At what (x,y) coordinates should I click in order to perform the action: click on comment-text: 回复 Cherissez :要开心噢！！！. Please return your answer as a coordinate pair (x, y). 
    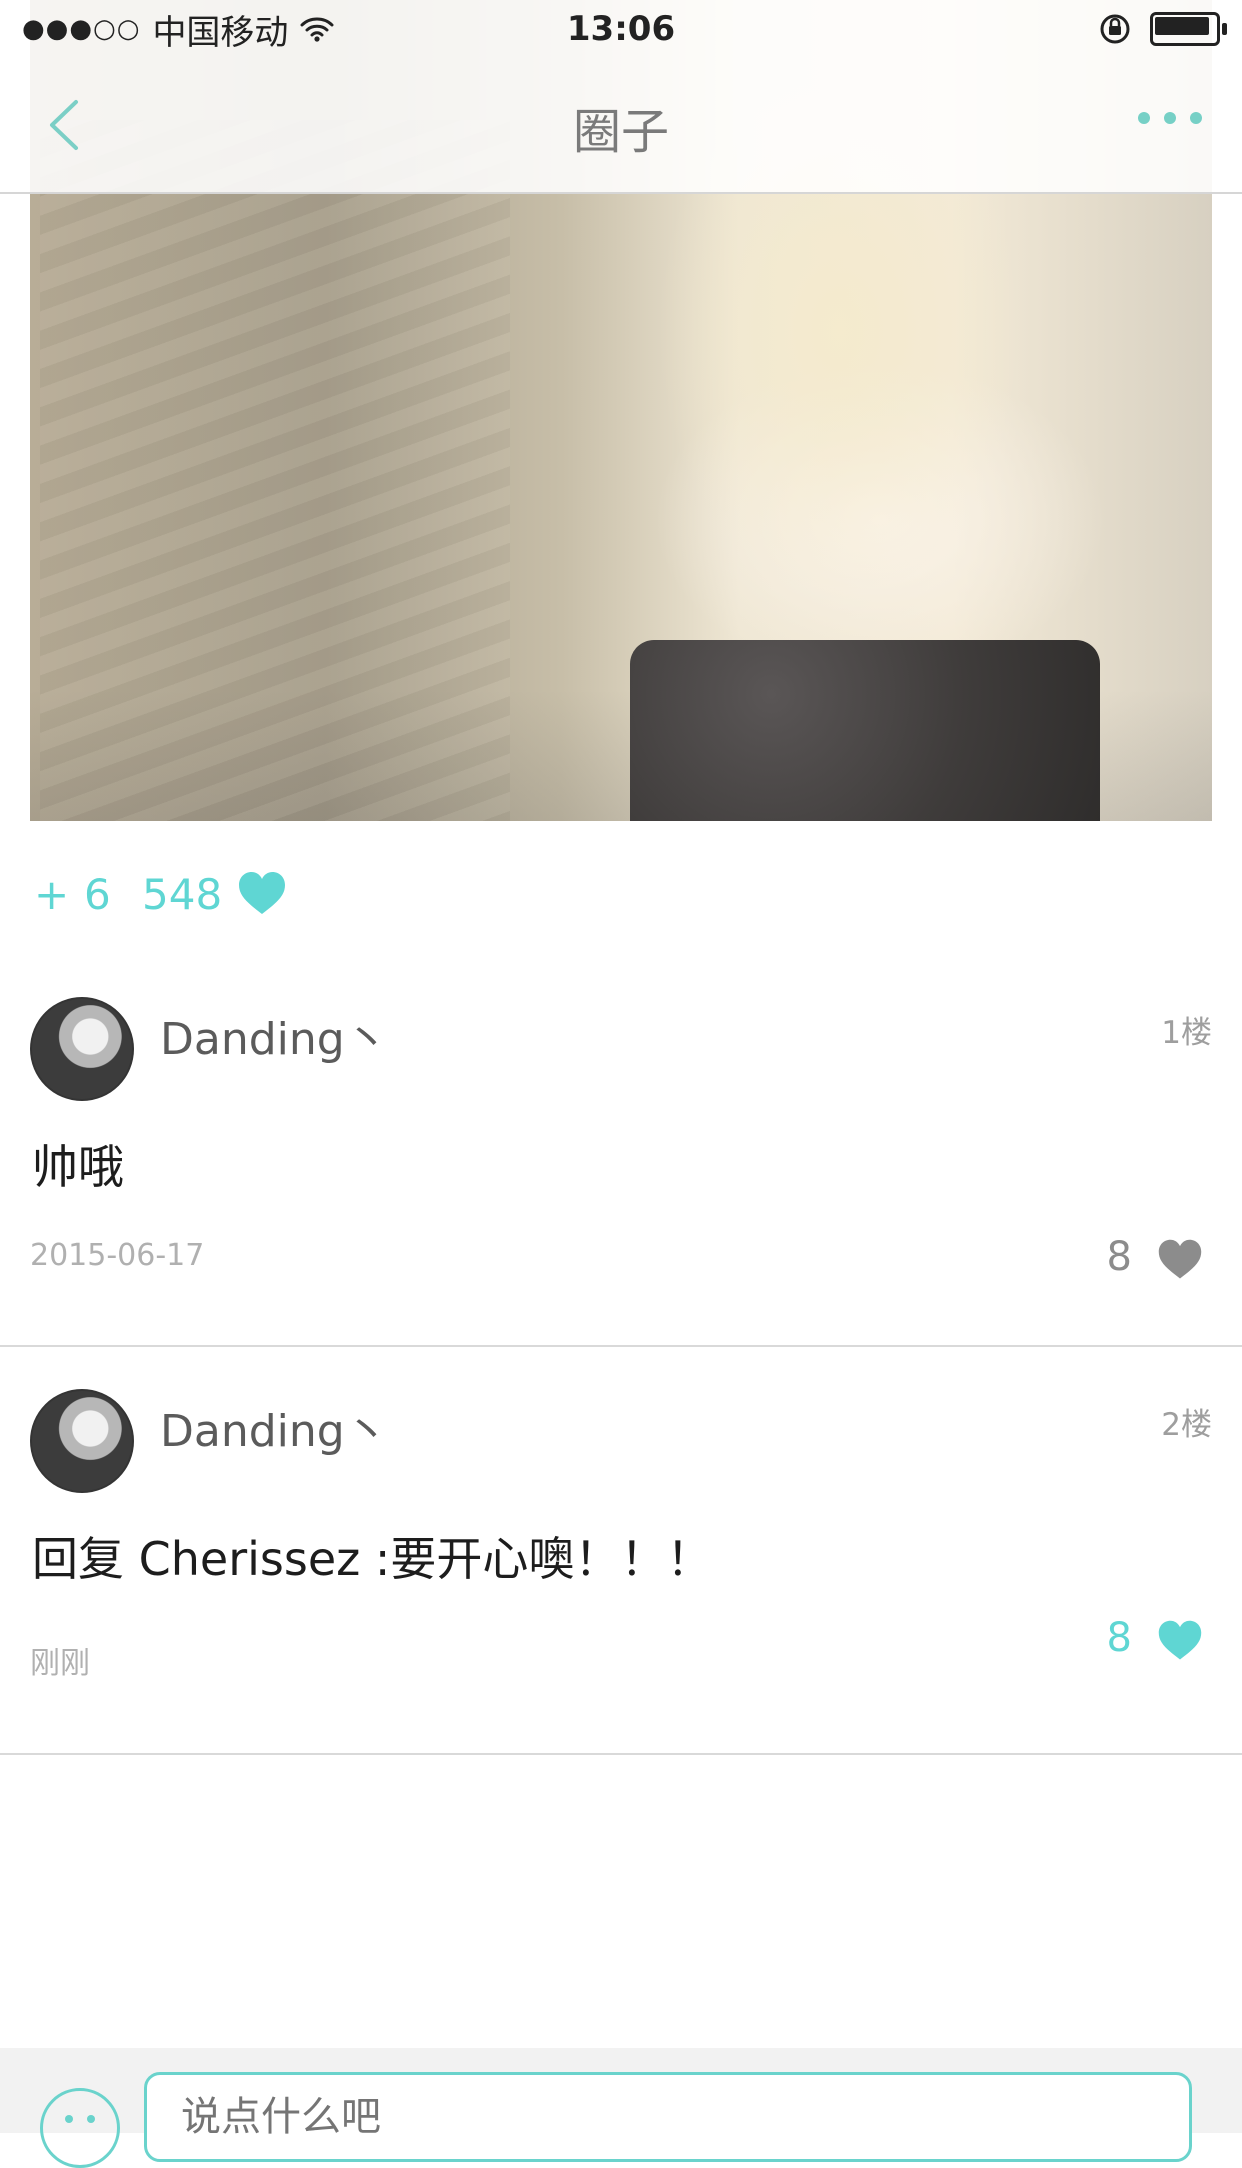
    Looking at the image, I should click on (372, 1559).